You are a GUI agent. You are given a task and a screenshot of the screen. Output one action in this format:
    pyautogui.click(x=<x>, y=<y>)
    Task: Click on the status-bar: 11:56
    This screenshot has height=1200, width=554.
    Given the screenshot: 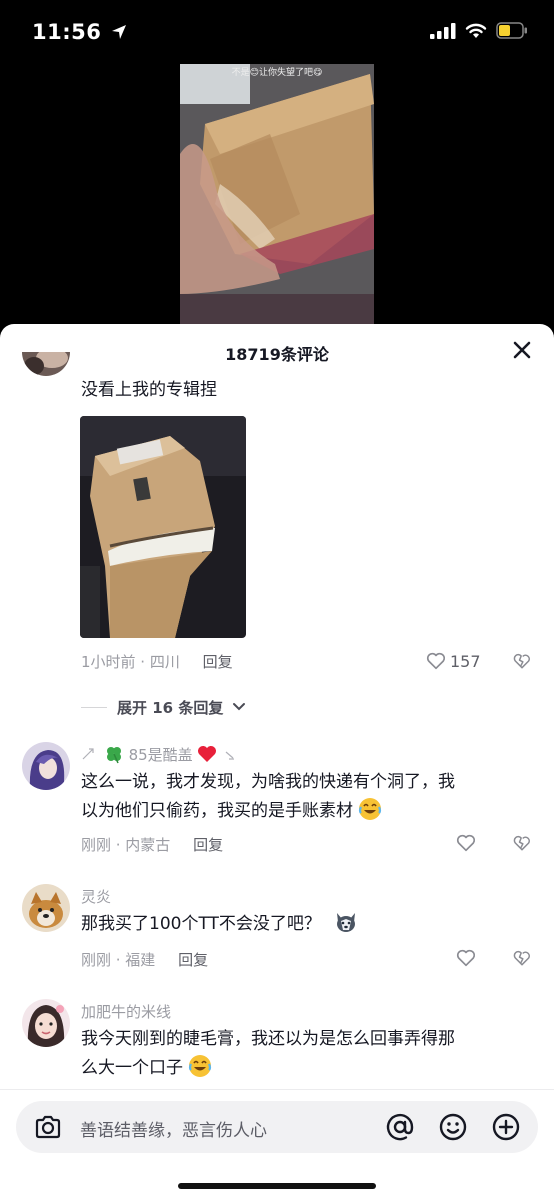 What is the action you would take?
    pyautogui.click(x=277, y=33)
    